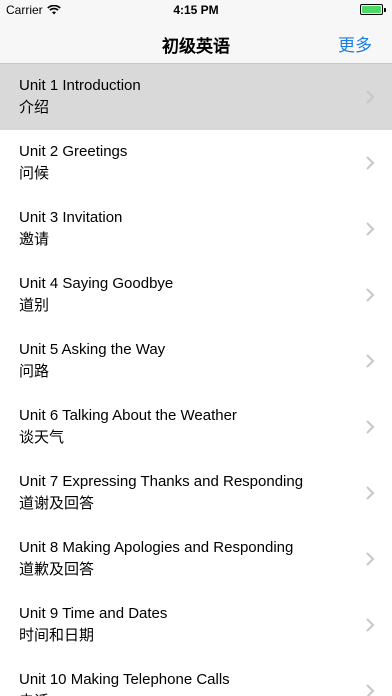 The image size is (392, 696). Describe the element at coordinates (385, 9) in the screenshot. I see `battery-tip` at that location.